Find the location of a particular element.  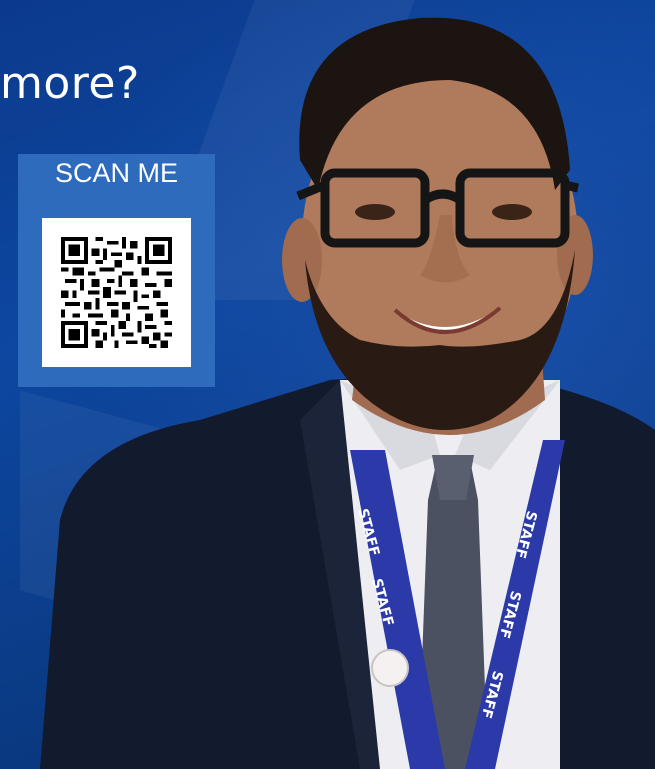

badge-pin is located at coordinates (390, 668).